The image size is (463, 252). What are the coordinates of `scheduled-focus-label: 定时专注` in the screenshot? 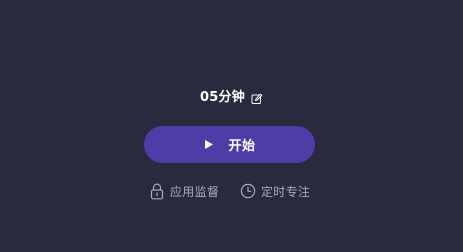 It's located at (286, 191).